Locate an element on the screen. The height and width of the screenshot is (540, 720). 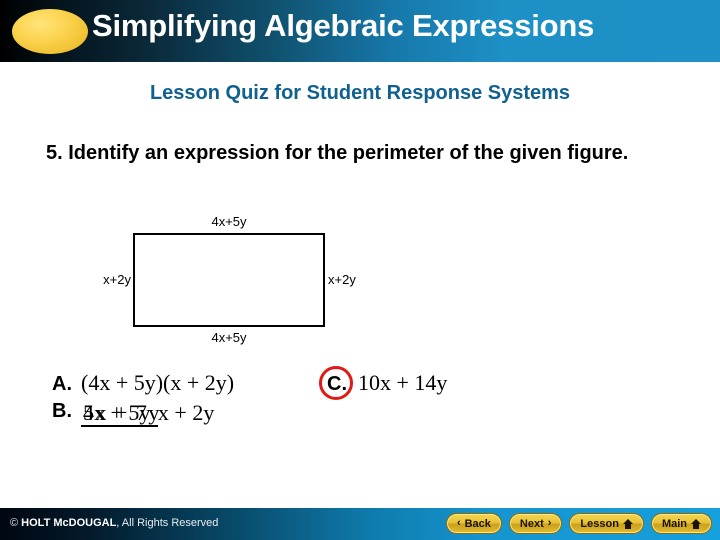
answer-choice-c-letter-text: C. is located at coordinates (337, 384).